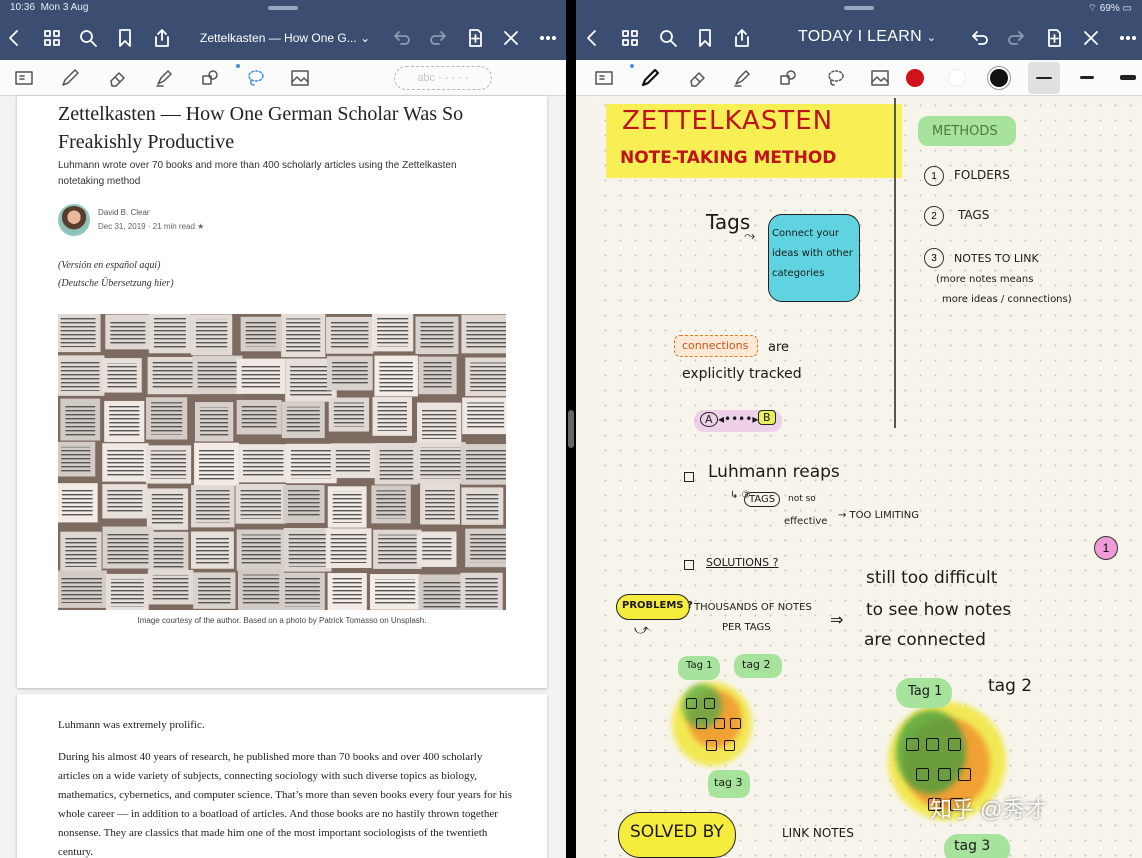 This screenshot has width=1142, height=858. What do you see at coordinates (1007, 299) in the screenshot?
I see `method-note-line-2: more ideas / connections)` at bounding box center [1007, 299].